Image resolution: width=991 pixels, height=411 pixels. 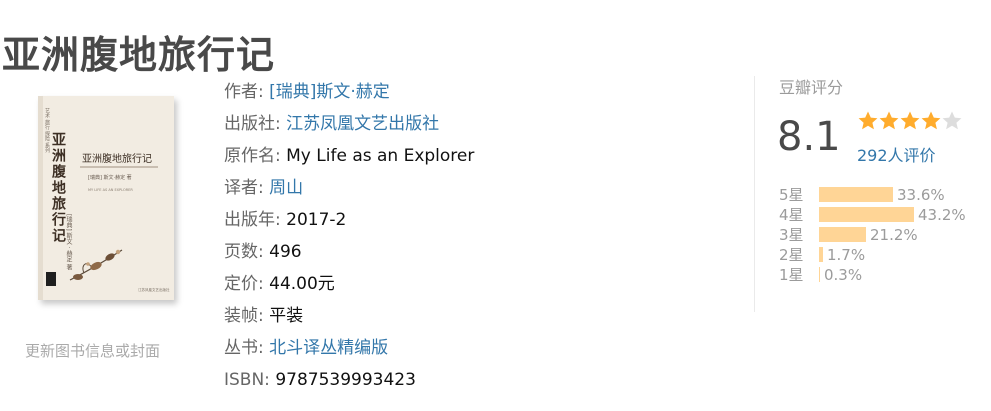 I want to click on info-value: 平装, so click(x=286, y=316).